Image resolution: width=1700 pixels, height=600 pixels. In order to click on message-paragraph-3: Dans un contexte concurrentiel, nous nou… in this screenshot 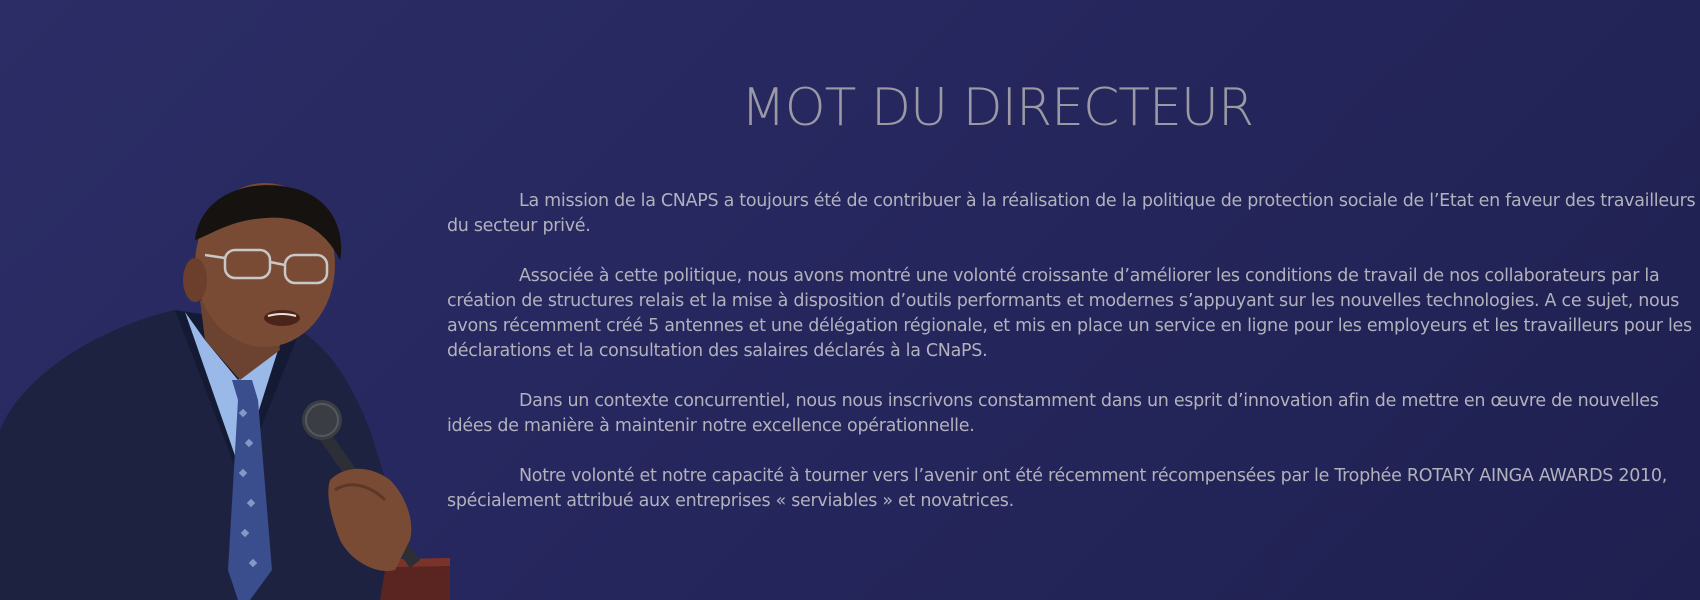, I will do `click(1053, 413)`.